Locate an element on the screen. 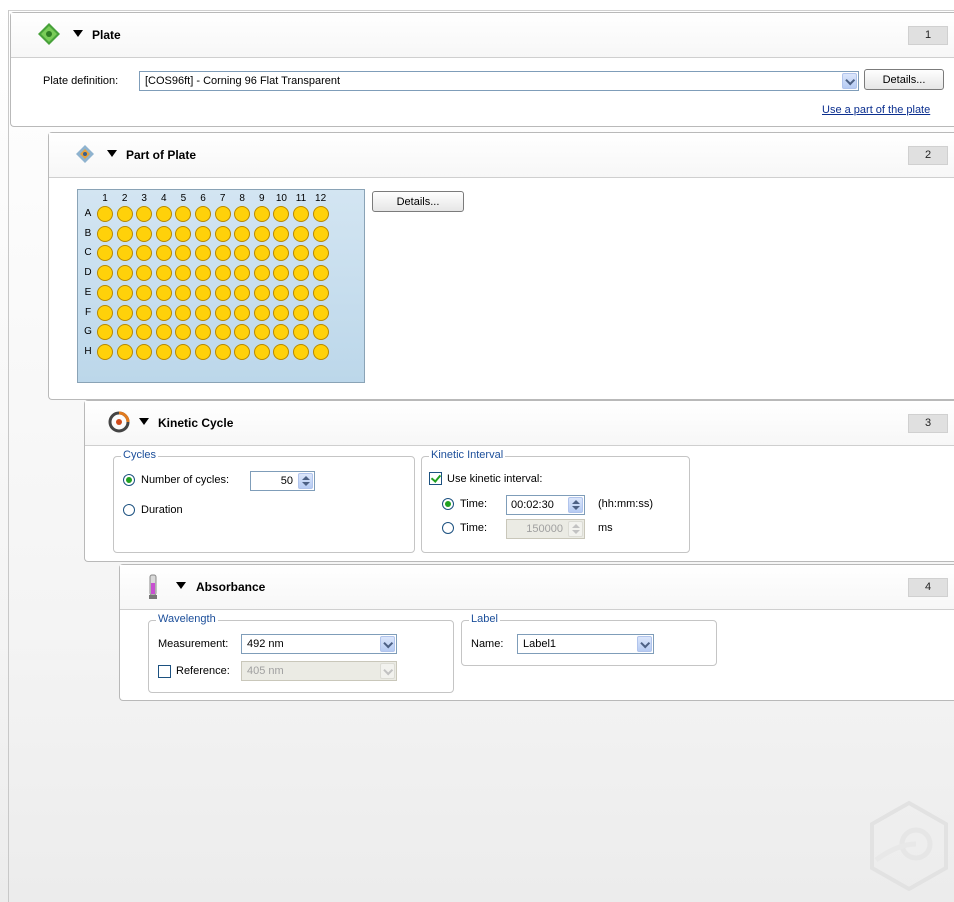 The height and width of the screenshot is (902, 954). well-E4 is located at coordinates (163, 292).